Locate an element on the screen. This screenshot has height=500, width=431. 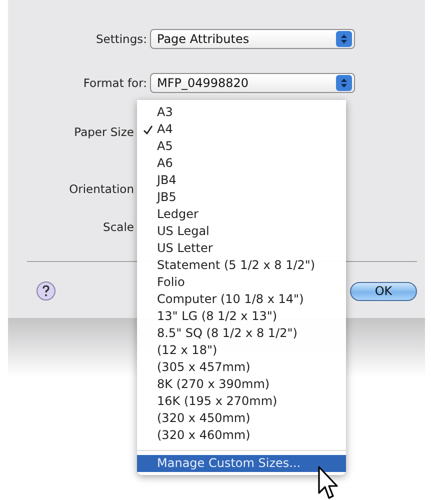
field-label: Scale is located at coordinates (118, 227).